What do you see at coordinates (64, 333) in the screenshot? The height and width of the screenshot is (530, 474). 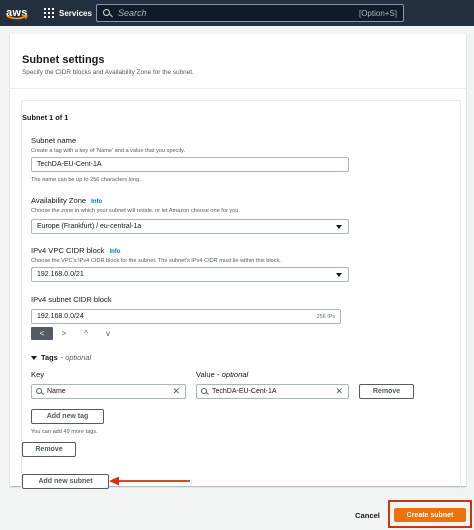 I see `chevron-right-icon: >` at bounding box center [64, 333].